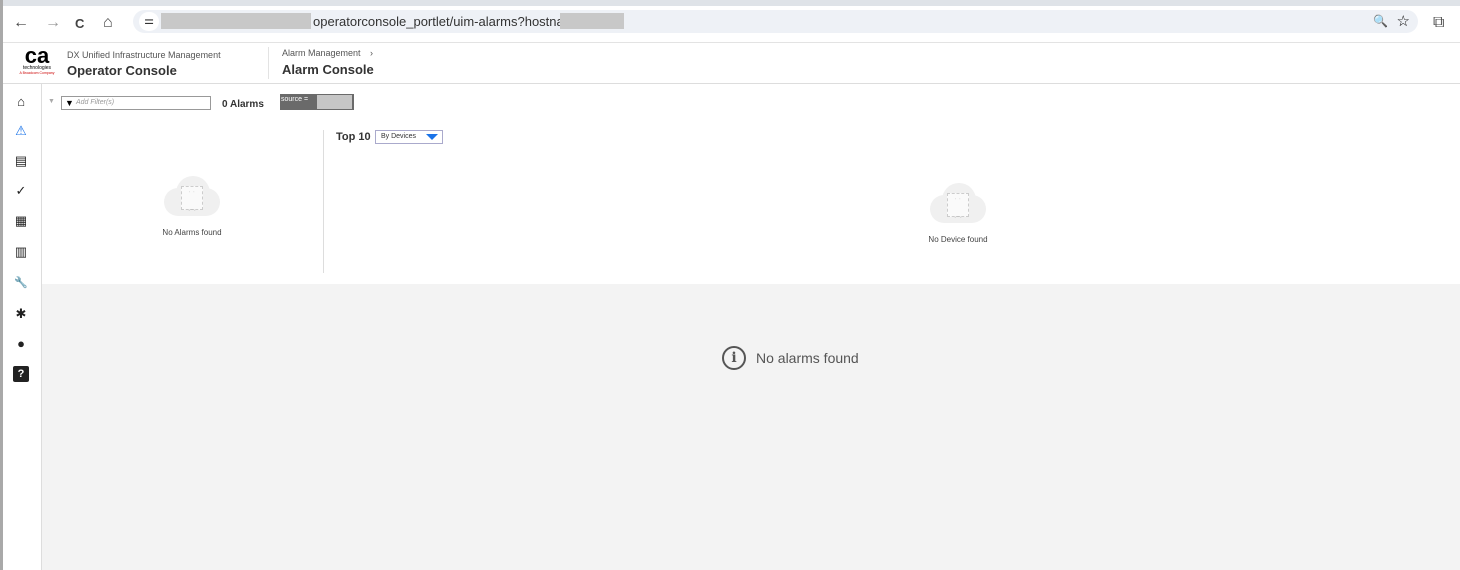 This screenshot has height=570, width=1460. Describe the element at coordinates (21, 161) in the screenshot. I see `devices-icon: ▤` at that location.